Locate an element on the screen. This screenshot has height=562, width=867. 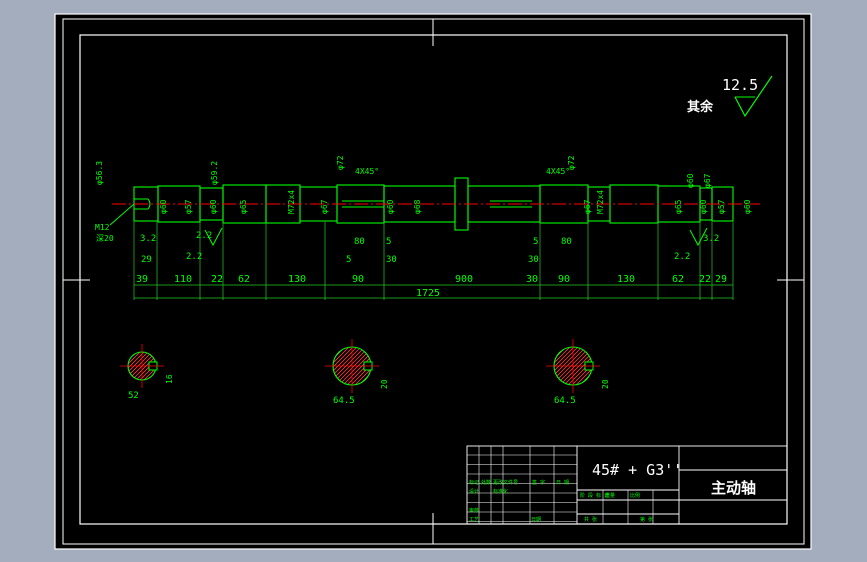
section-width-2: 20 is located at coordinates (605, 384).